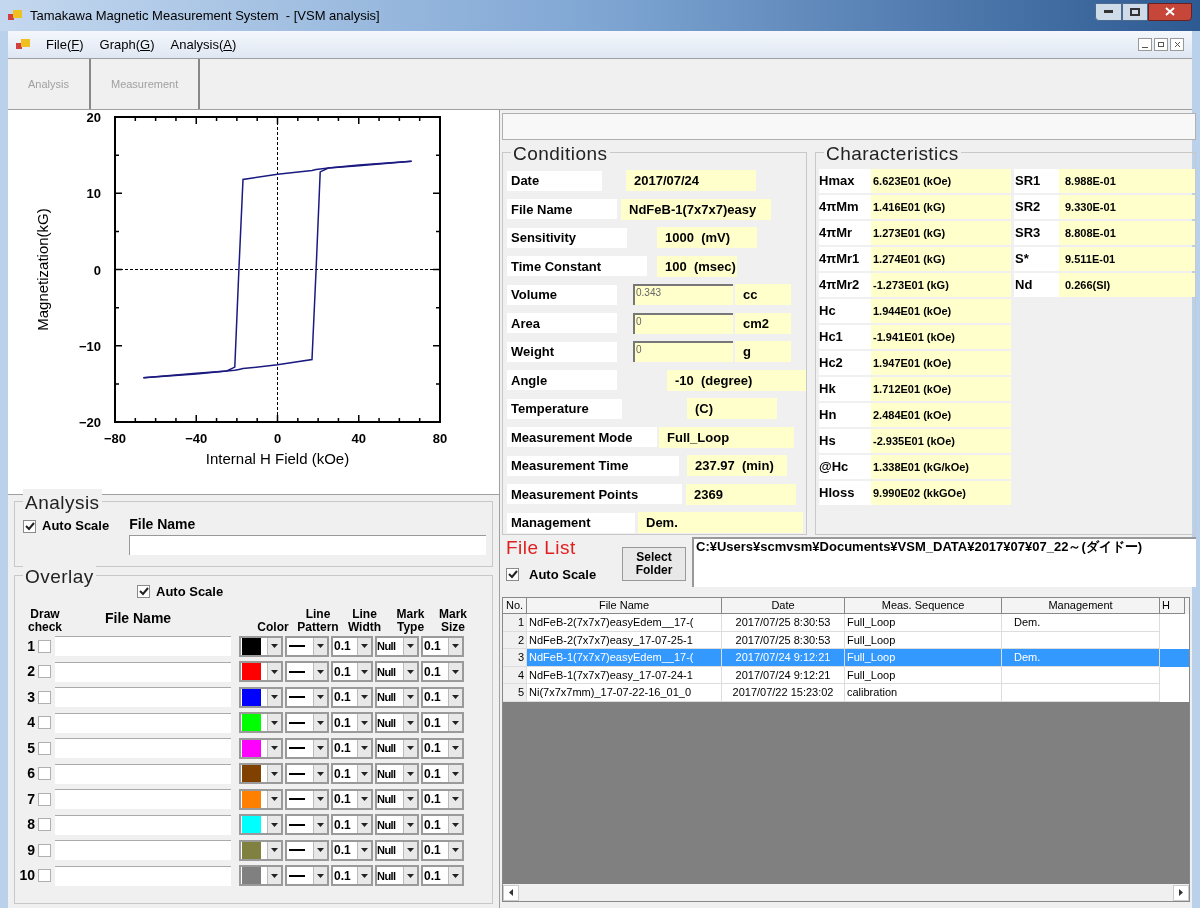 The image size is (1200, 908). I want to click on unit-label: cm2, so click(763, 323).